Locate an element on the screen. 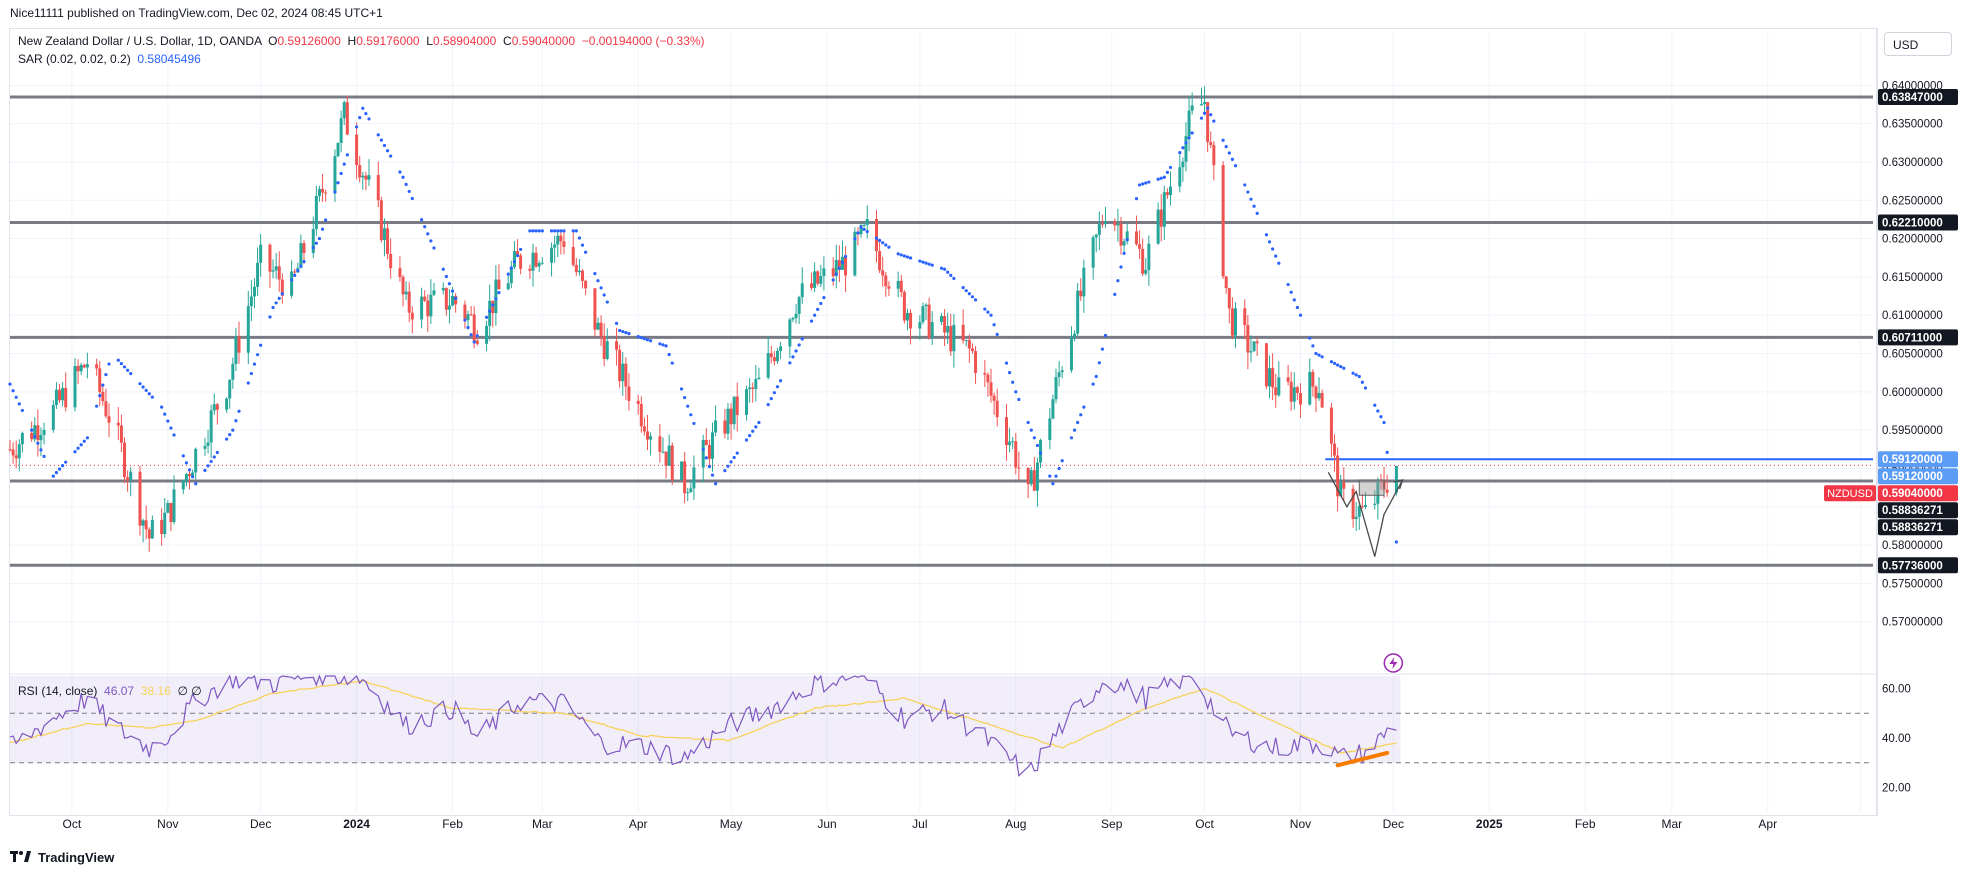 The height and width of the screenshot is (870, 1964). high-value: 0.59176000 is located at coordinates (388, 41).